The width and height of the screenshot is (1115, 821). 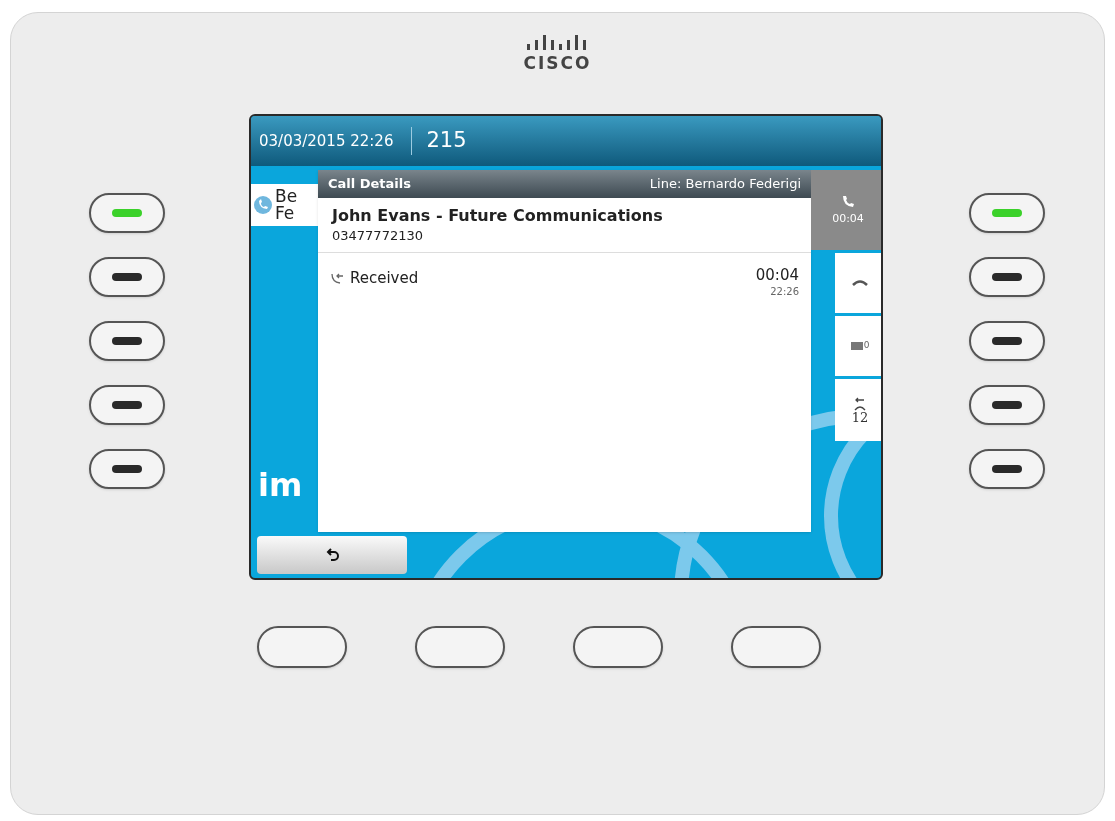 What do you see at coordinates (860, 283) in the screenshot?
I see `handset-icon` at bounding box center [860, 283].